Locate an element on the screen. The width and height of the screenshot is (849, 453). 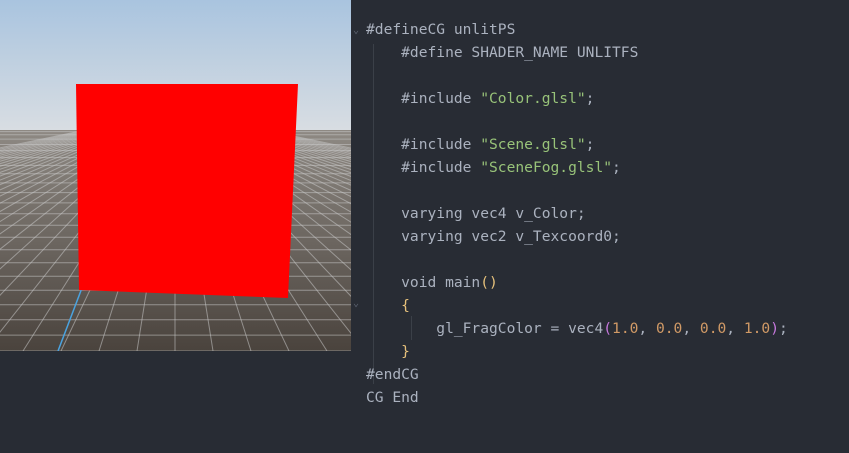
code-line: #include "Color.glsl"; is located at coordinates (480, 98).